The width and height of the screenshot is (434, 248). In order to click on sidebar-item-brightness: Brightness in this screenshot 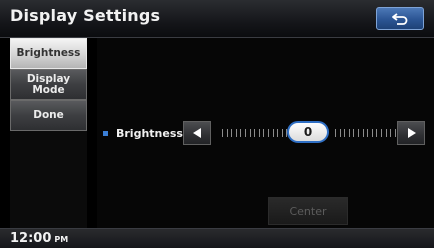, I will do `click(48, 53)`.